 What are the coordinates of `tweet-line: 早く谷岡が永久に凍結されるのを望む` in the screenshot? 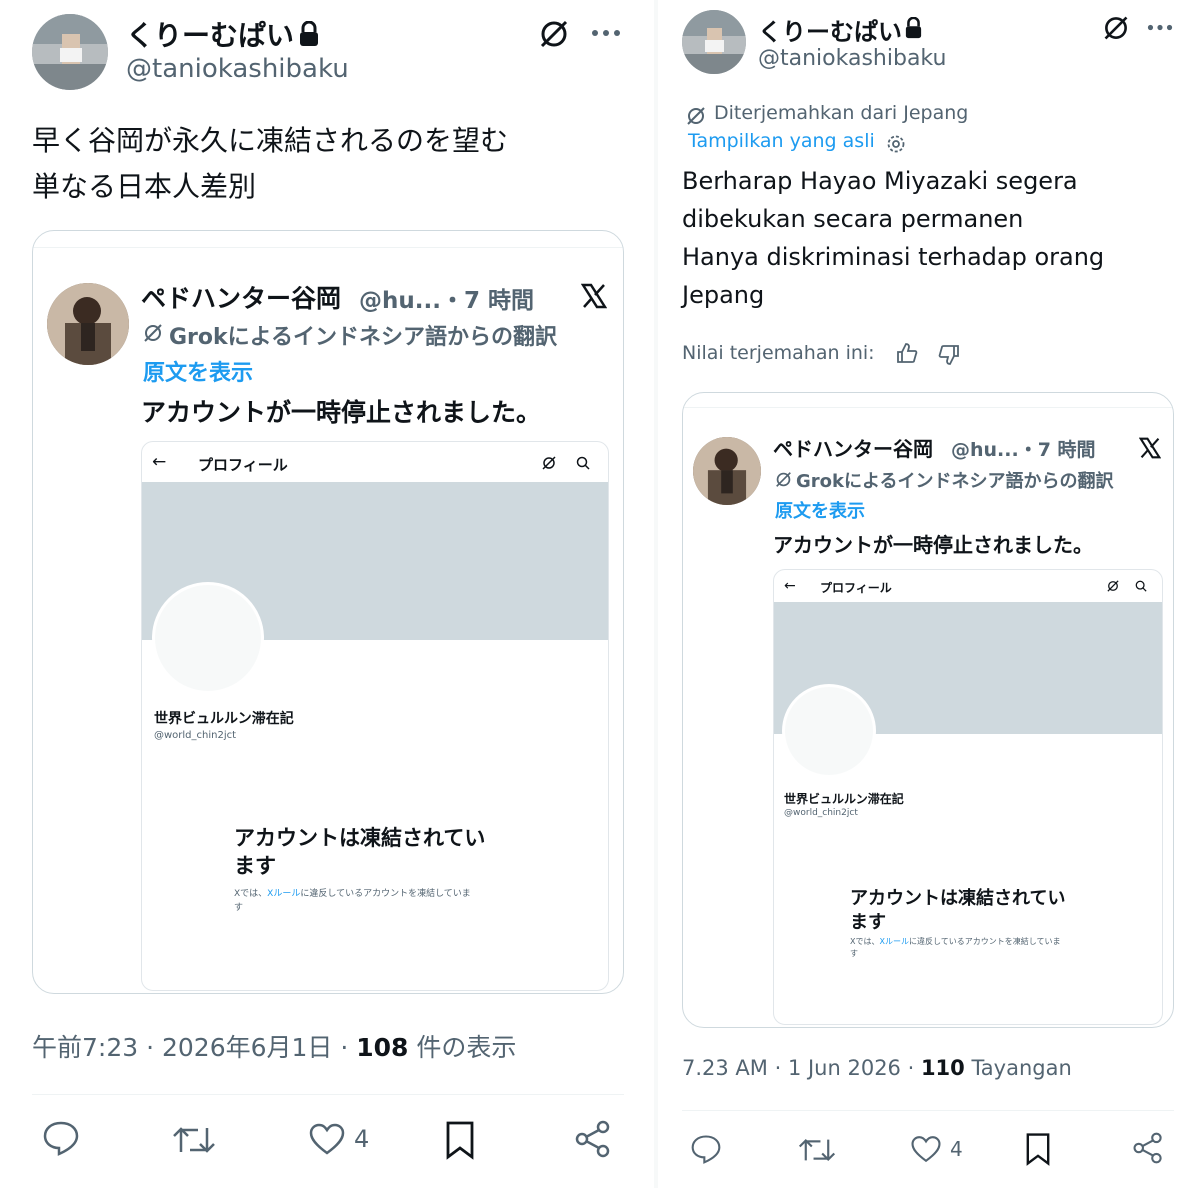 It's located at (270, 140).